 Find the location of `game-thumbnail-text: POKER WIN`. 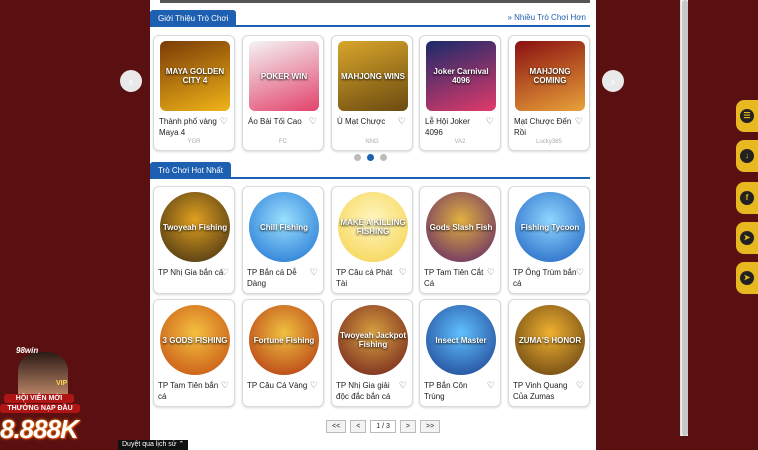

game-thumbnail-text: POKER WIN is located at coordinates (284, 76).